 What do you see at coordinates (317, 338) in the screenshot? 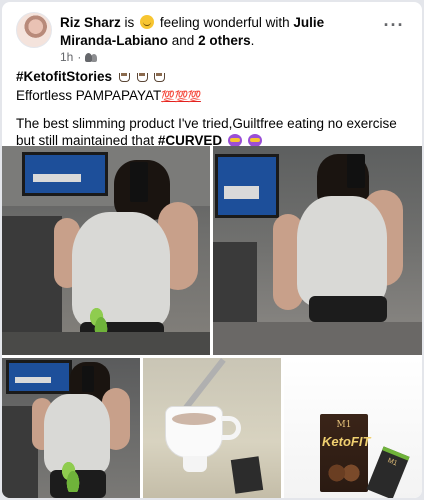
I see `counter` at bounding box center [317, 338].